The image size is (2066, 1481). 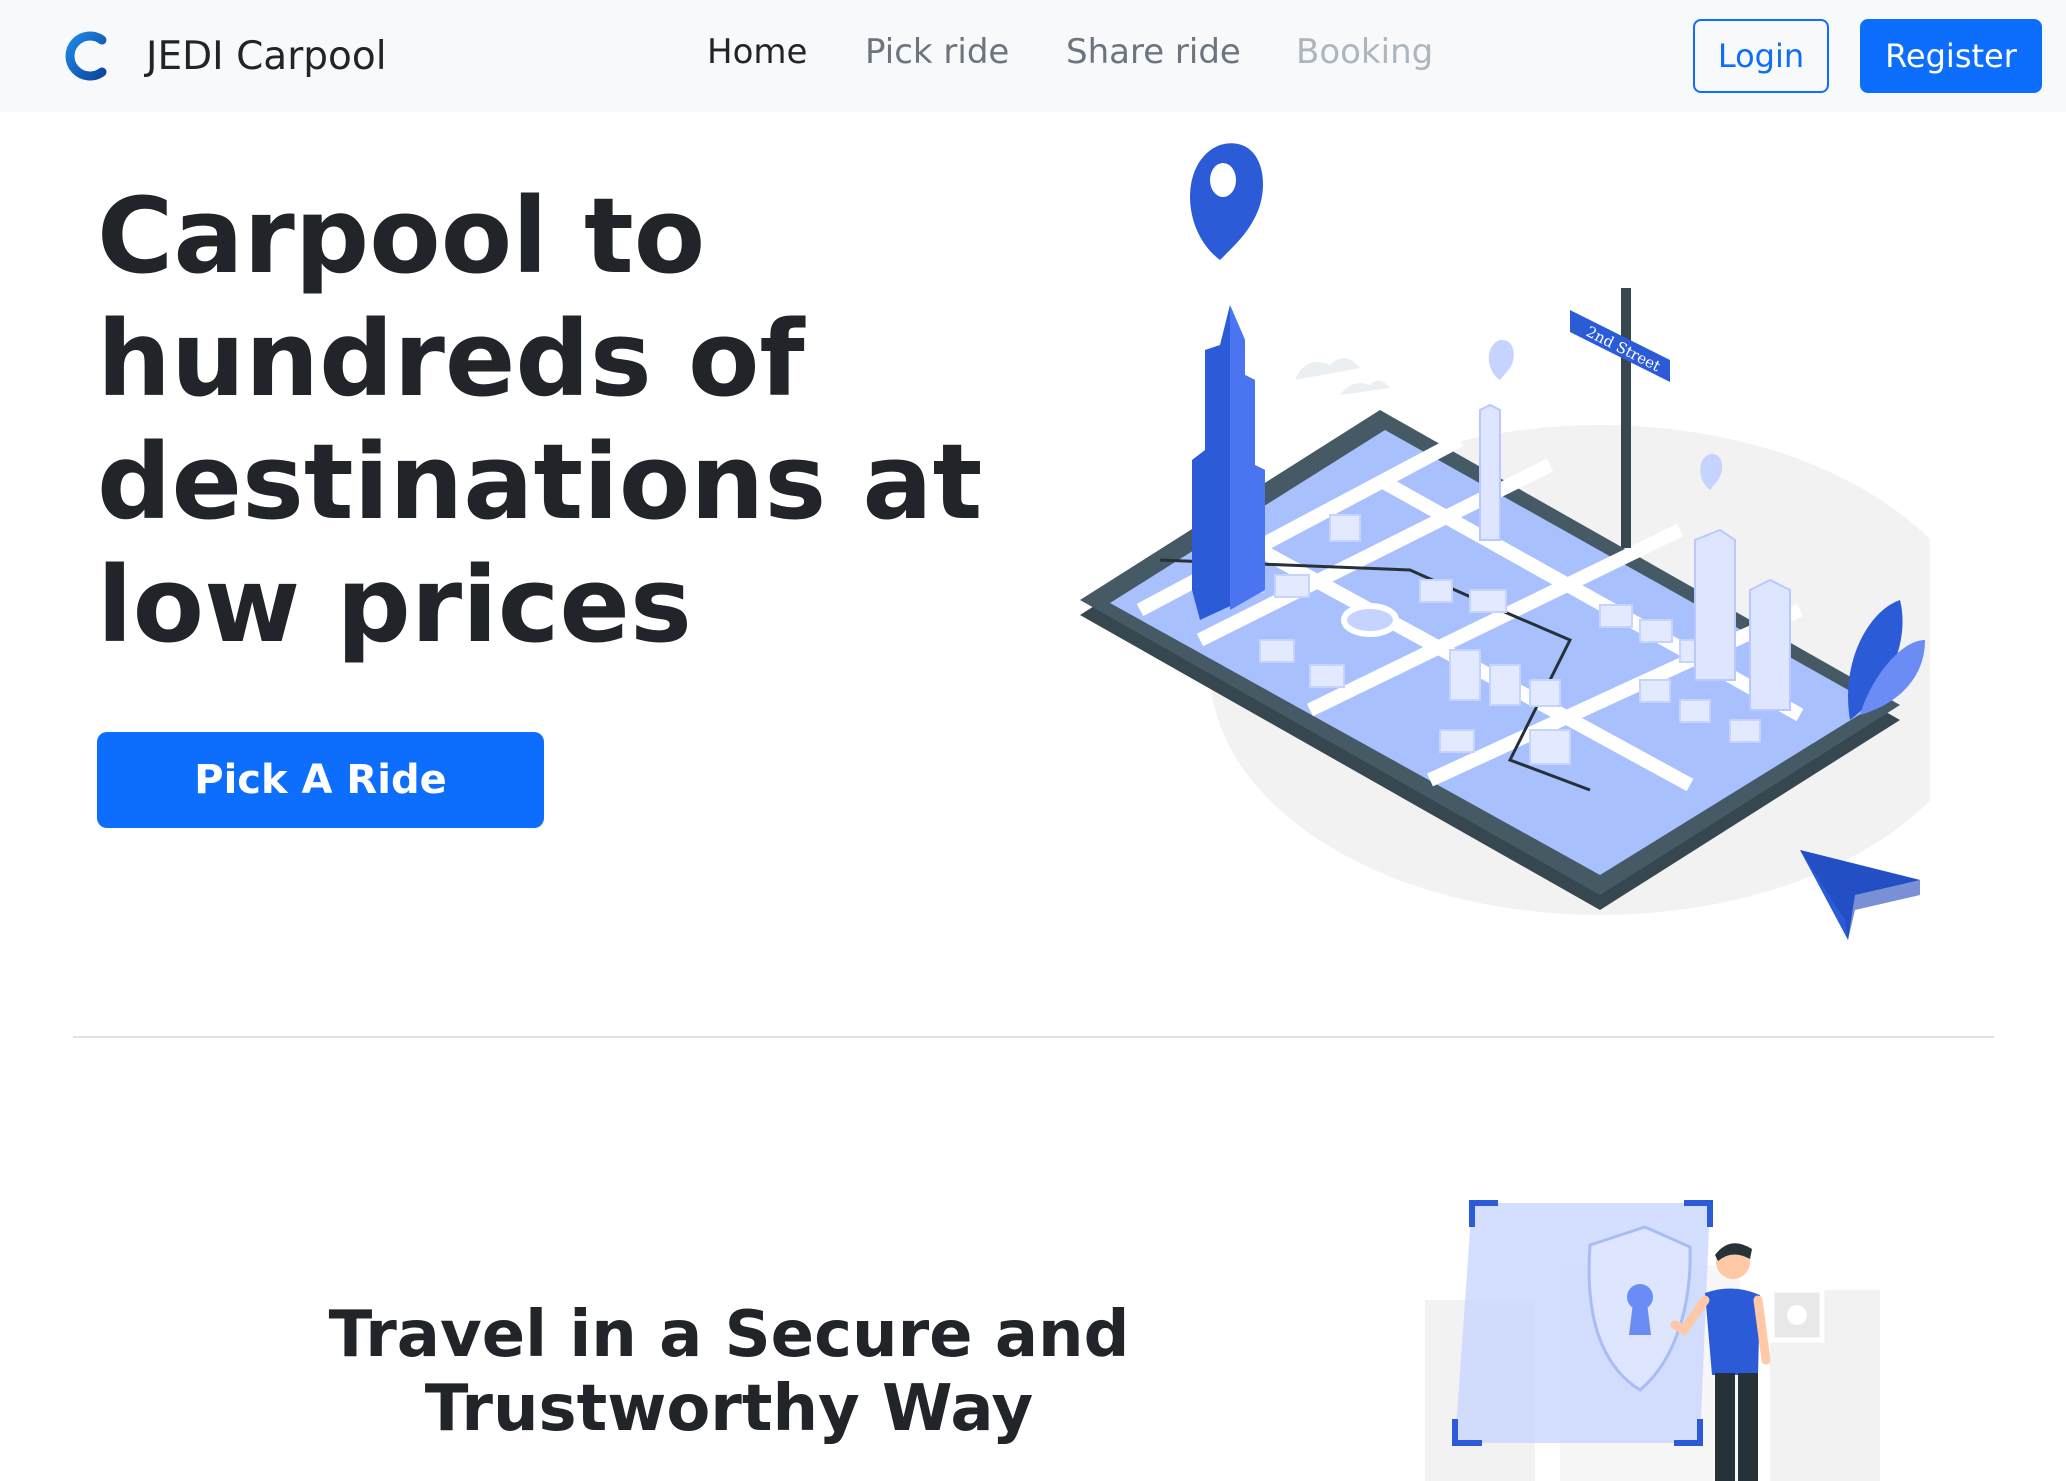 What do you see at coordinates (1652, 1340) in the screenshot?
I see `security-illustration` at bounding box center [1652, 1340].